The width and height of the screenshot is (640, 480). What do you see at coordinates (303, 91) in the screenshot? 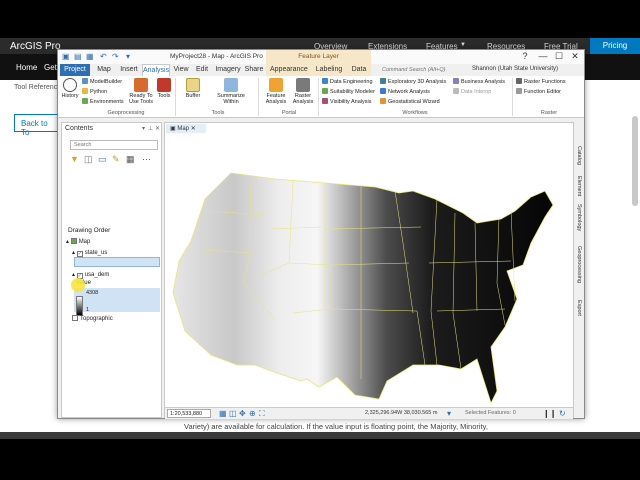
I see `raster-analysis-button: Raster Analysis` at bounding box center [303, 91].